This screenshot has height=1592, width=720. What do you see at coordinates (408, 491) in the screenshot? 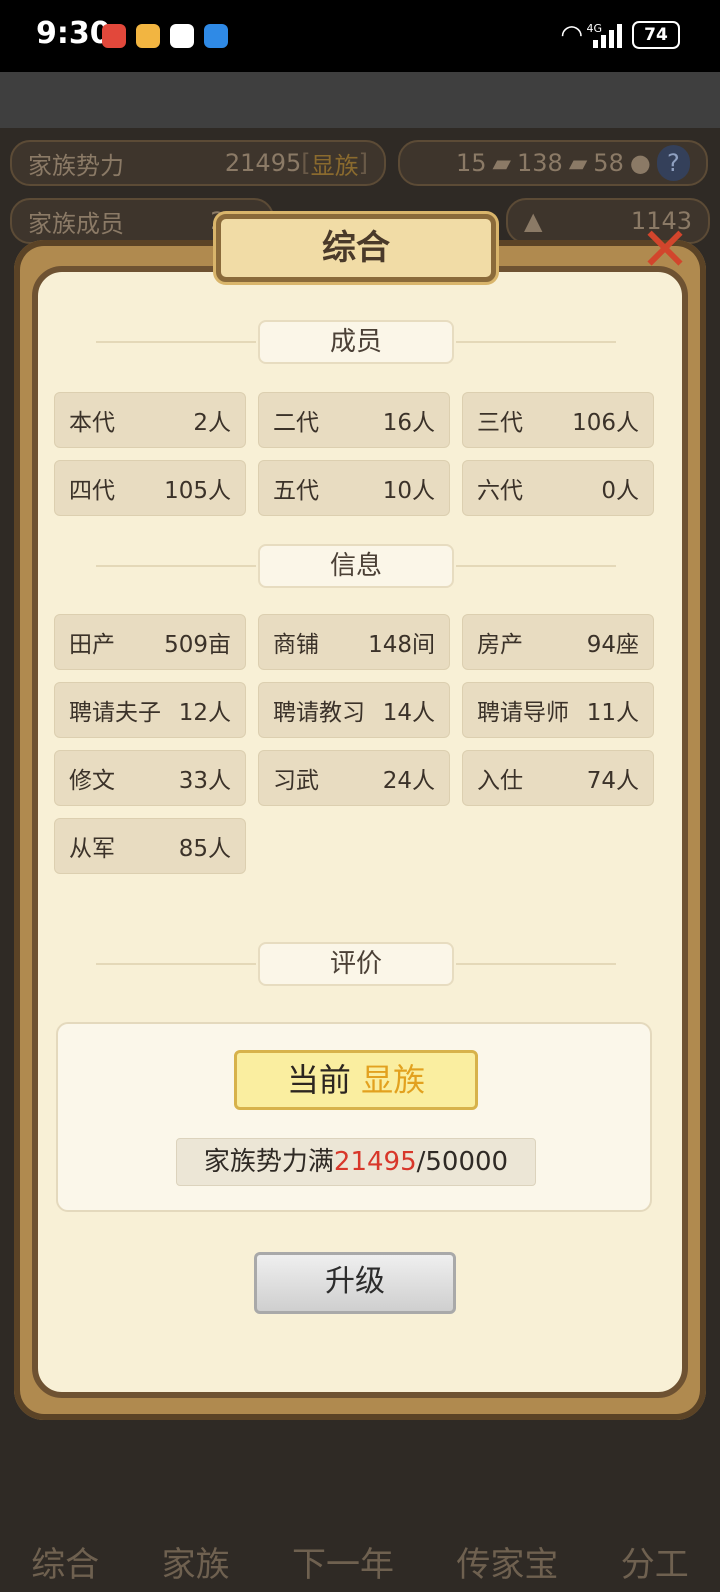
I see `cell-value: 10人` at bounding box center [408, 491].